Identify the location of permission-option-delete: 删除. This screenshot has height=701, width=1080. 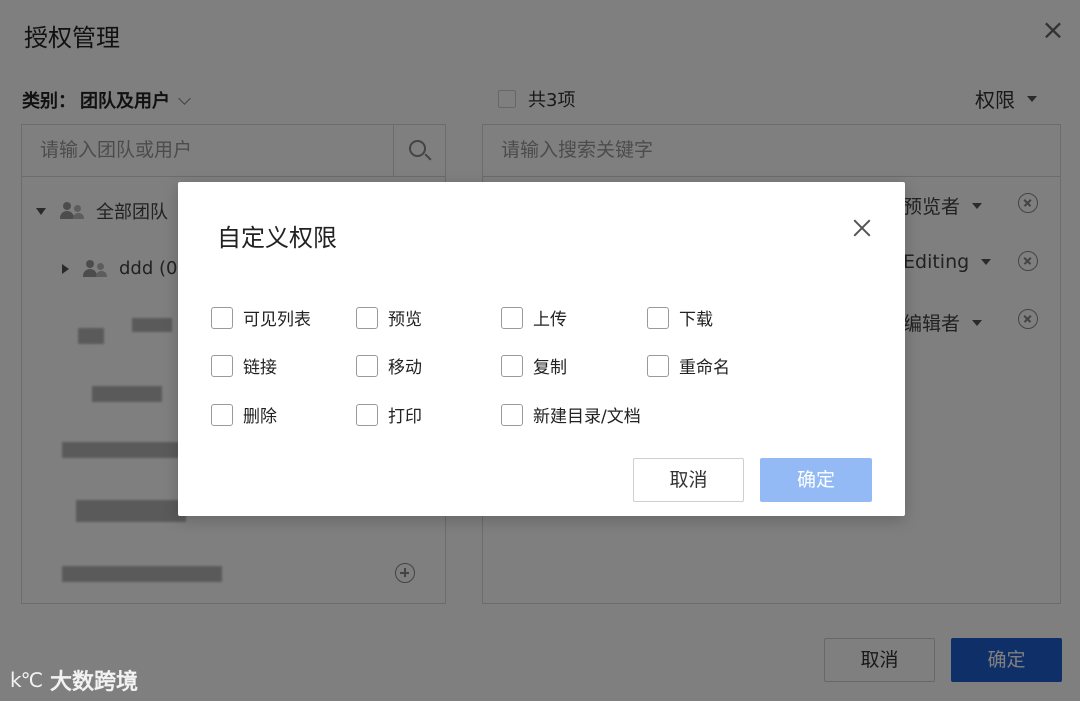
(244, 414).